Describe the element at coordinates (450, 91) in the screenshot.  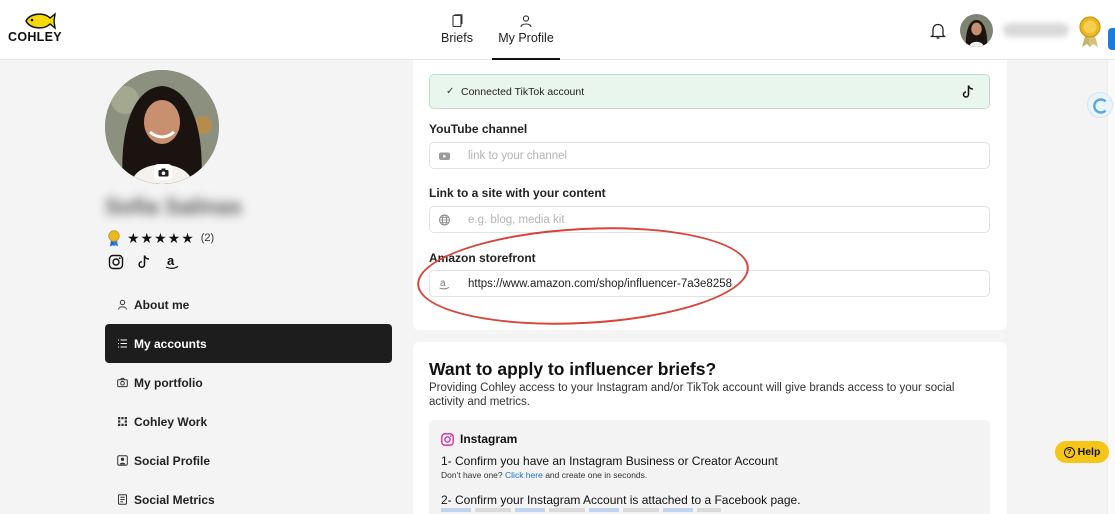
I see `check-icon: ✓` at that location.